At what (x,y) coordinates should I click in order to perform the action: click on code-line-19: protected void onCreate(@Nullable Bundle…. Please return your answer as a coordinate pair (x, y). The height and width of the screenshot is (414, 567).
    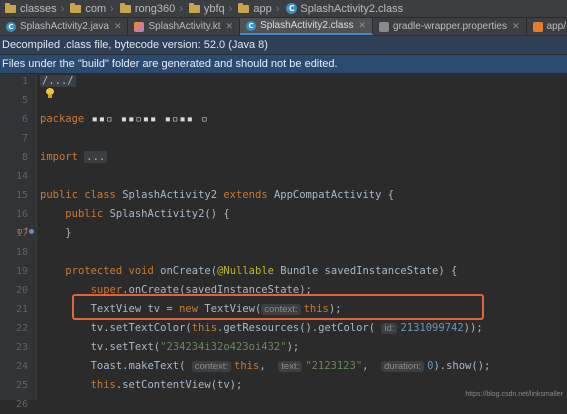
    Looking at the image, I should click on (261, 271).